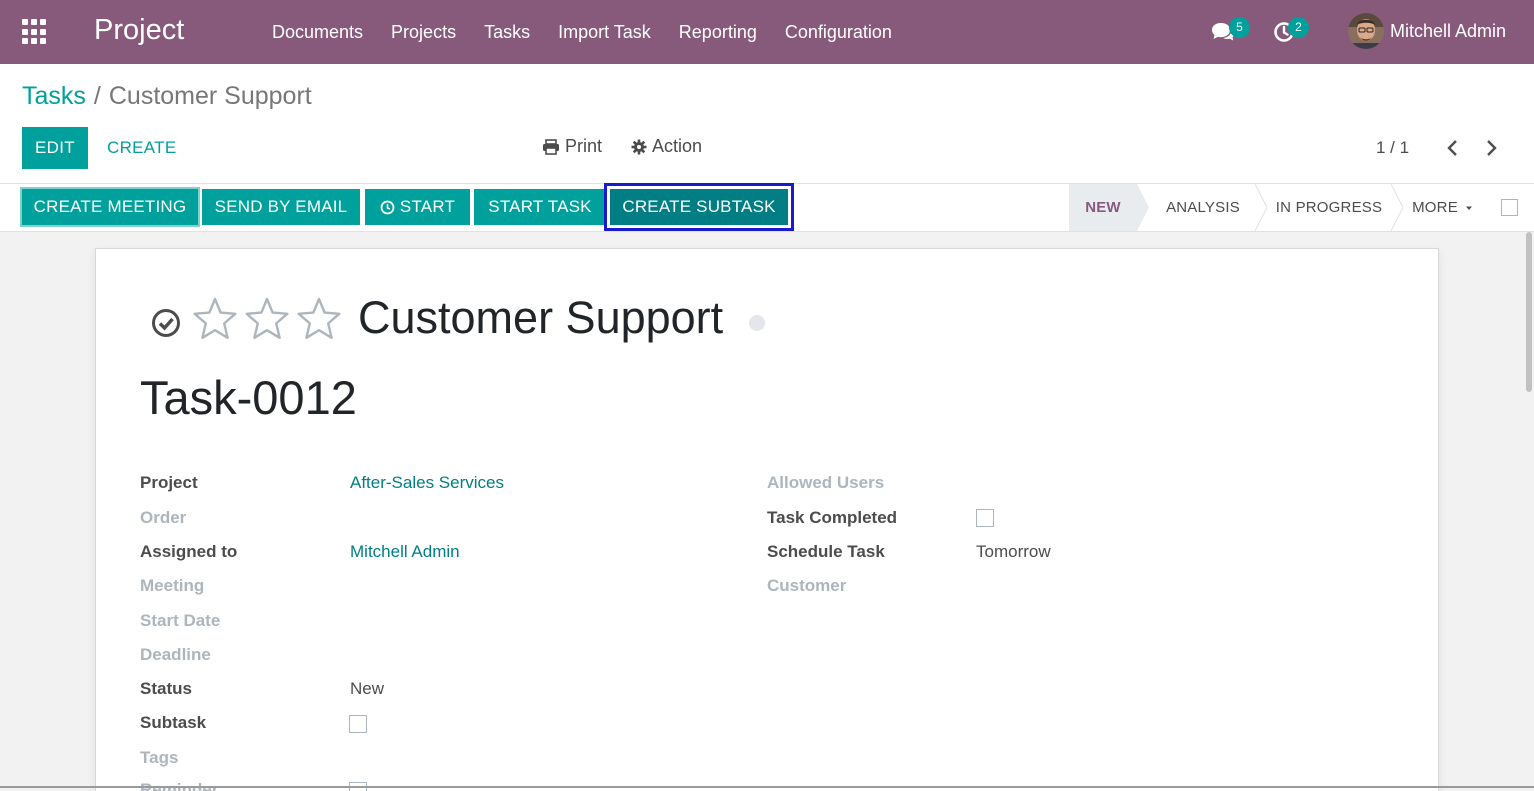 The width and height of the screenshot is (1534, 791). Describe the element at coordinates (55, 148) in the screenshot. I see `edit-button: EDIT` at that location.